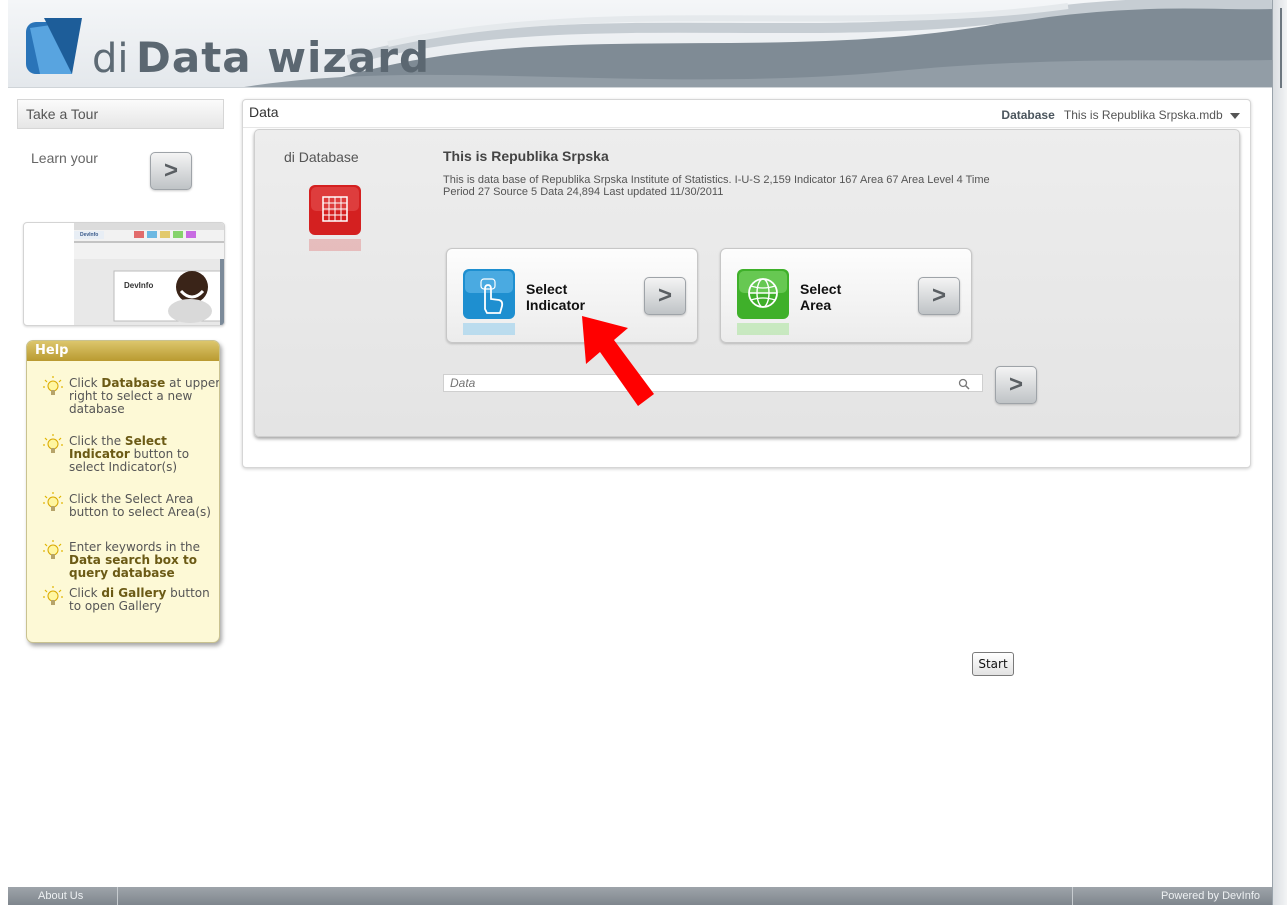  I want to click on tour-next-button: >, so click(171, 171).